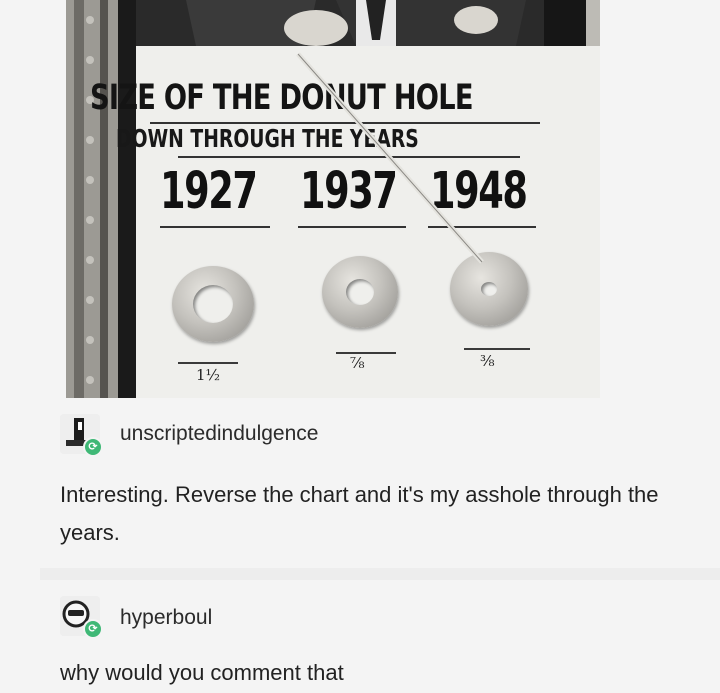 The height and width of the screenshot is (693, 720). What do you see at coordinates (166, 618) in the screenshot?
I see `post-username: hyperboul` at bounding box center [166, 618].